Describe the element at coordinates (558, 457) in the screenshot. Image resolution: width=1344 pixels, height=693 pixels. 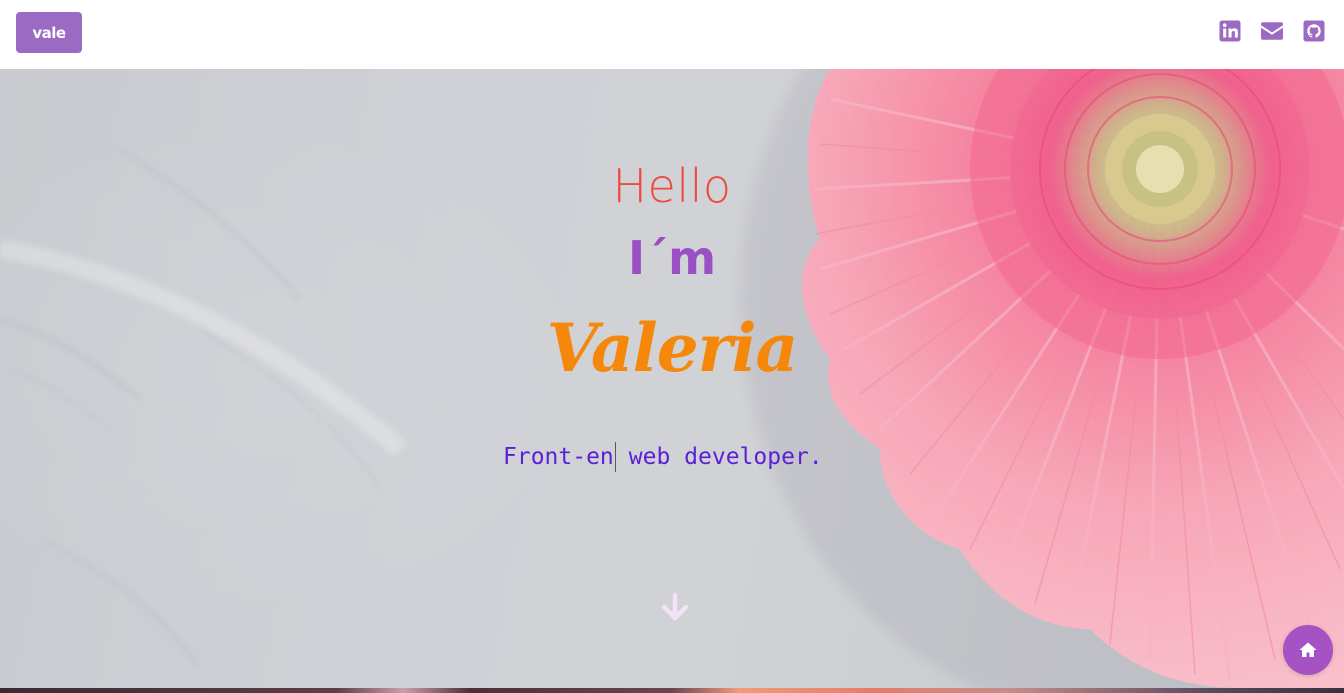
I see `role-typed-text: Front-en` at that location.